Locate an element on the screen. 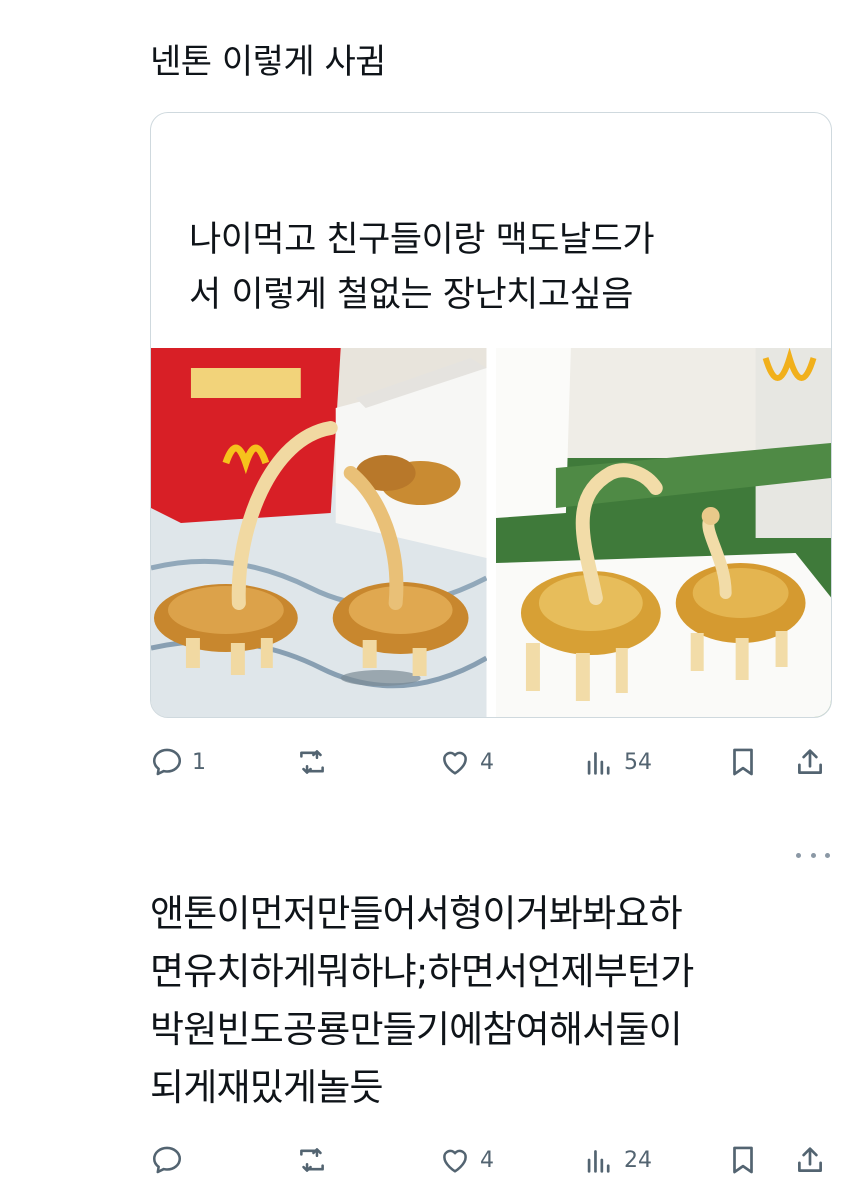  views-count: 54 is located at coordinates (638, 762).